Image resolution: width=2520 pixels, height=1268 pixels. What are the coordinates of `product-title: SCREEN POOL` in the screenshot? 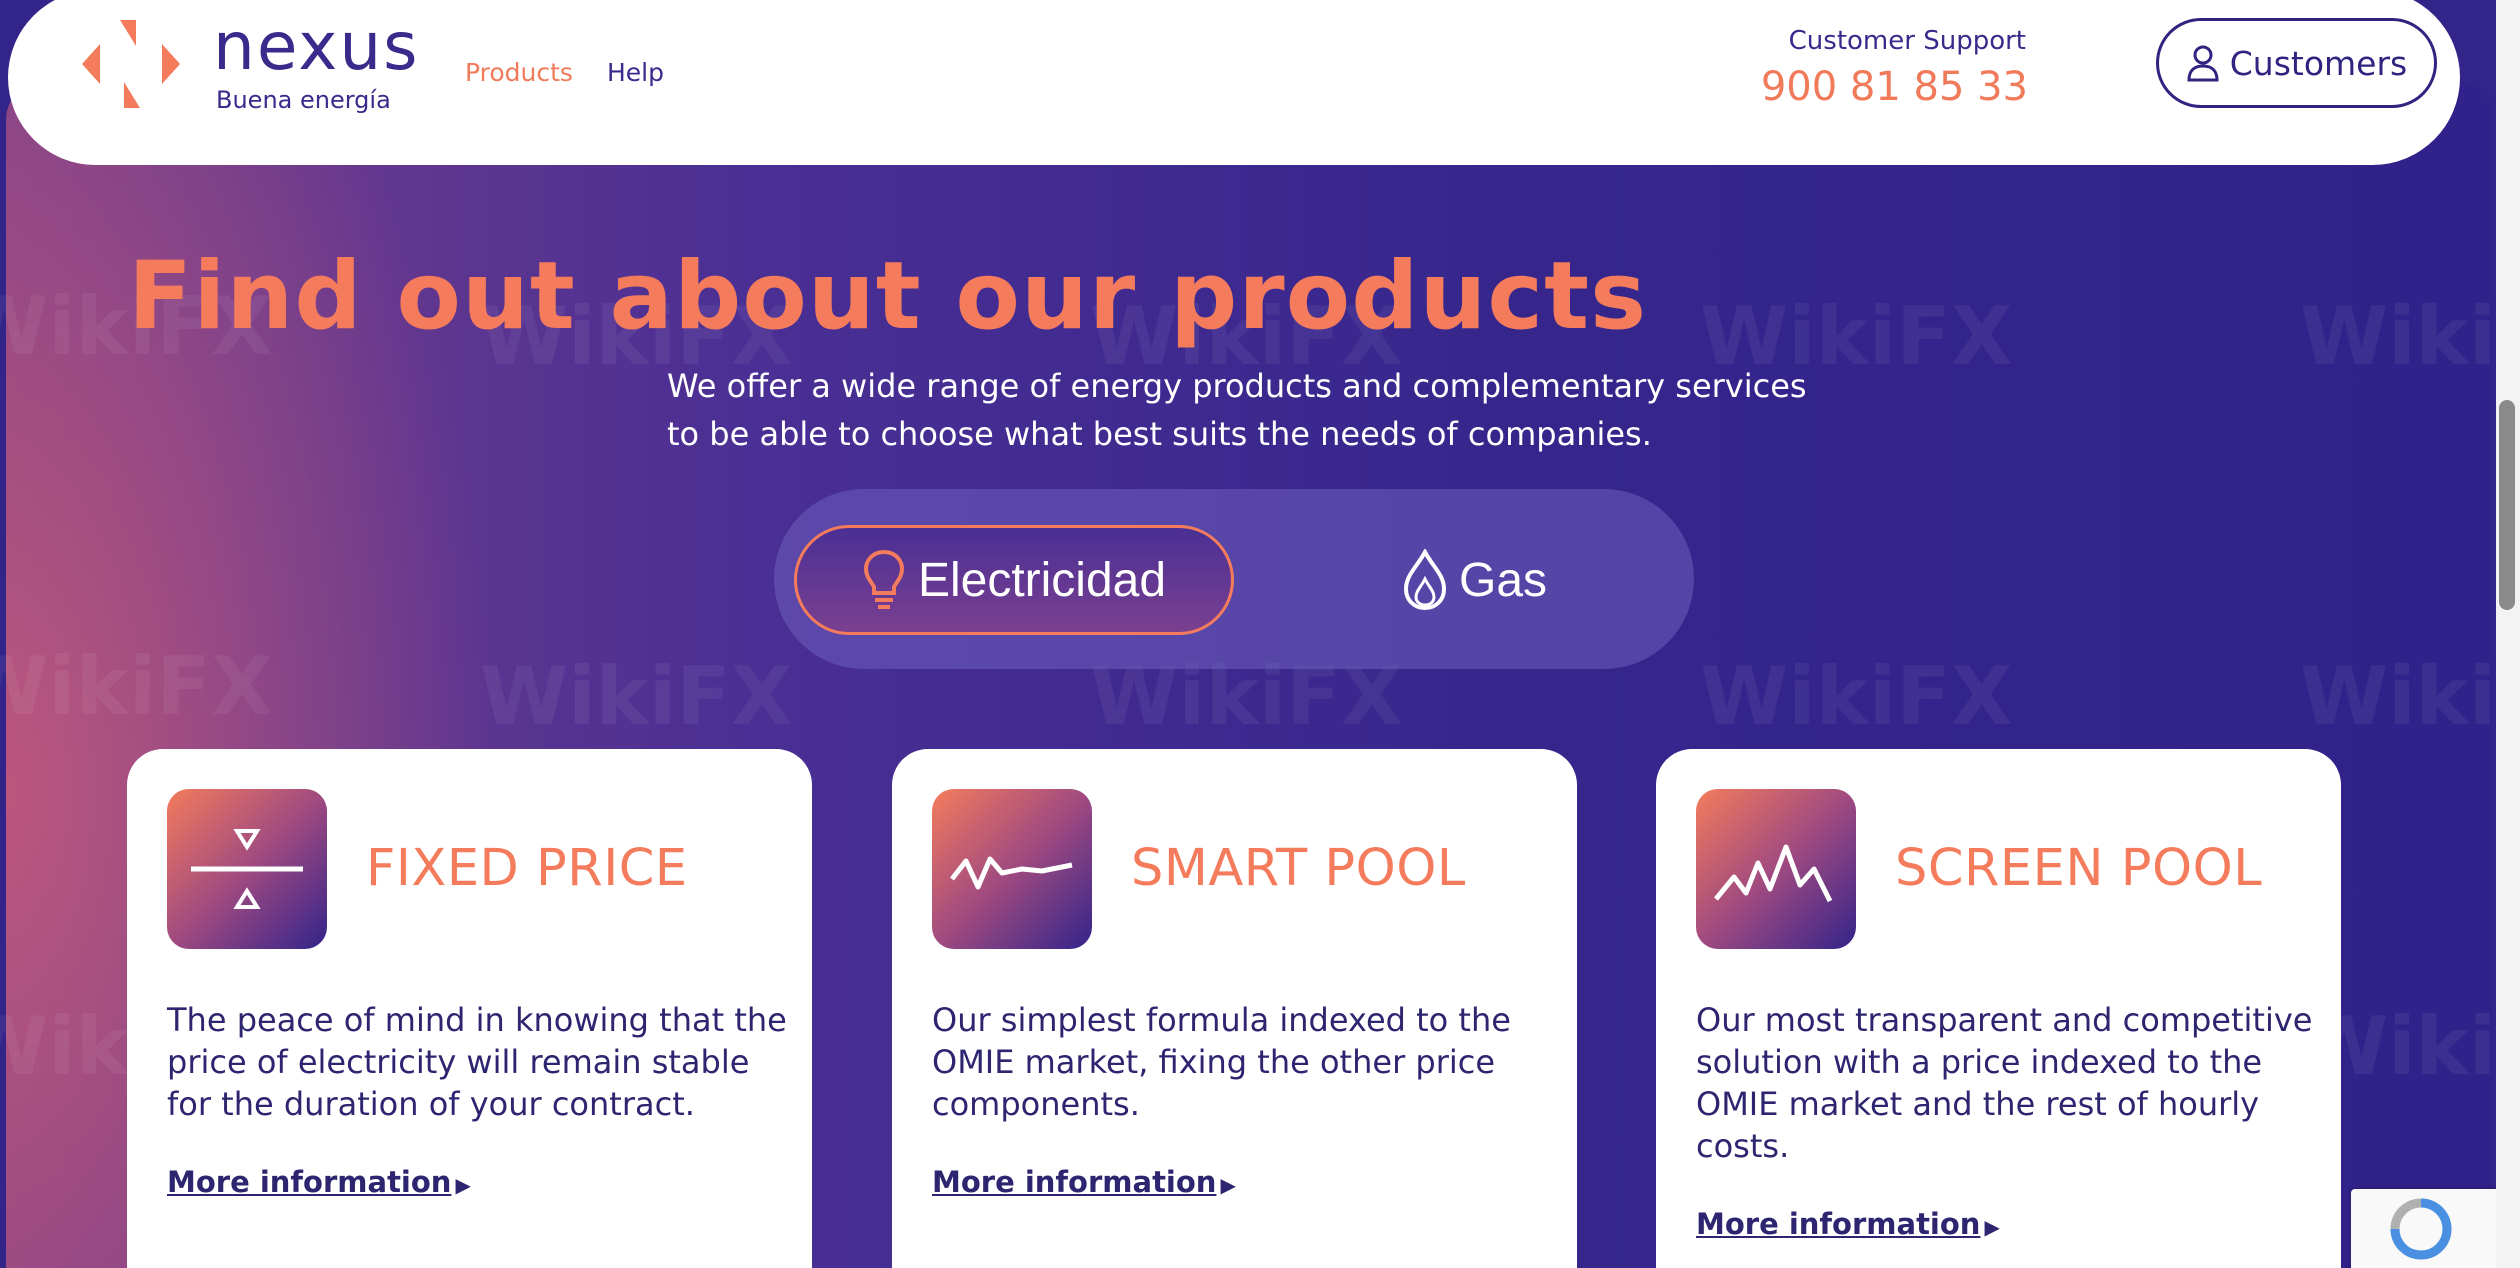 It's located at (2079, 868).